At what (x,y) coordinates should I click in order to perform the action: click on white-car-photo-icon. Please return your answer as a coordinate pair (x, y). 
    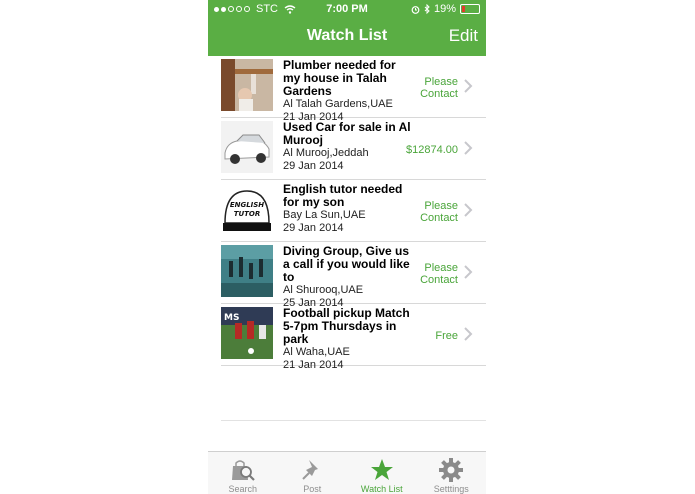
    Looking at the image, I should click on (247, 147).